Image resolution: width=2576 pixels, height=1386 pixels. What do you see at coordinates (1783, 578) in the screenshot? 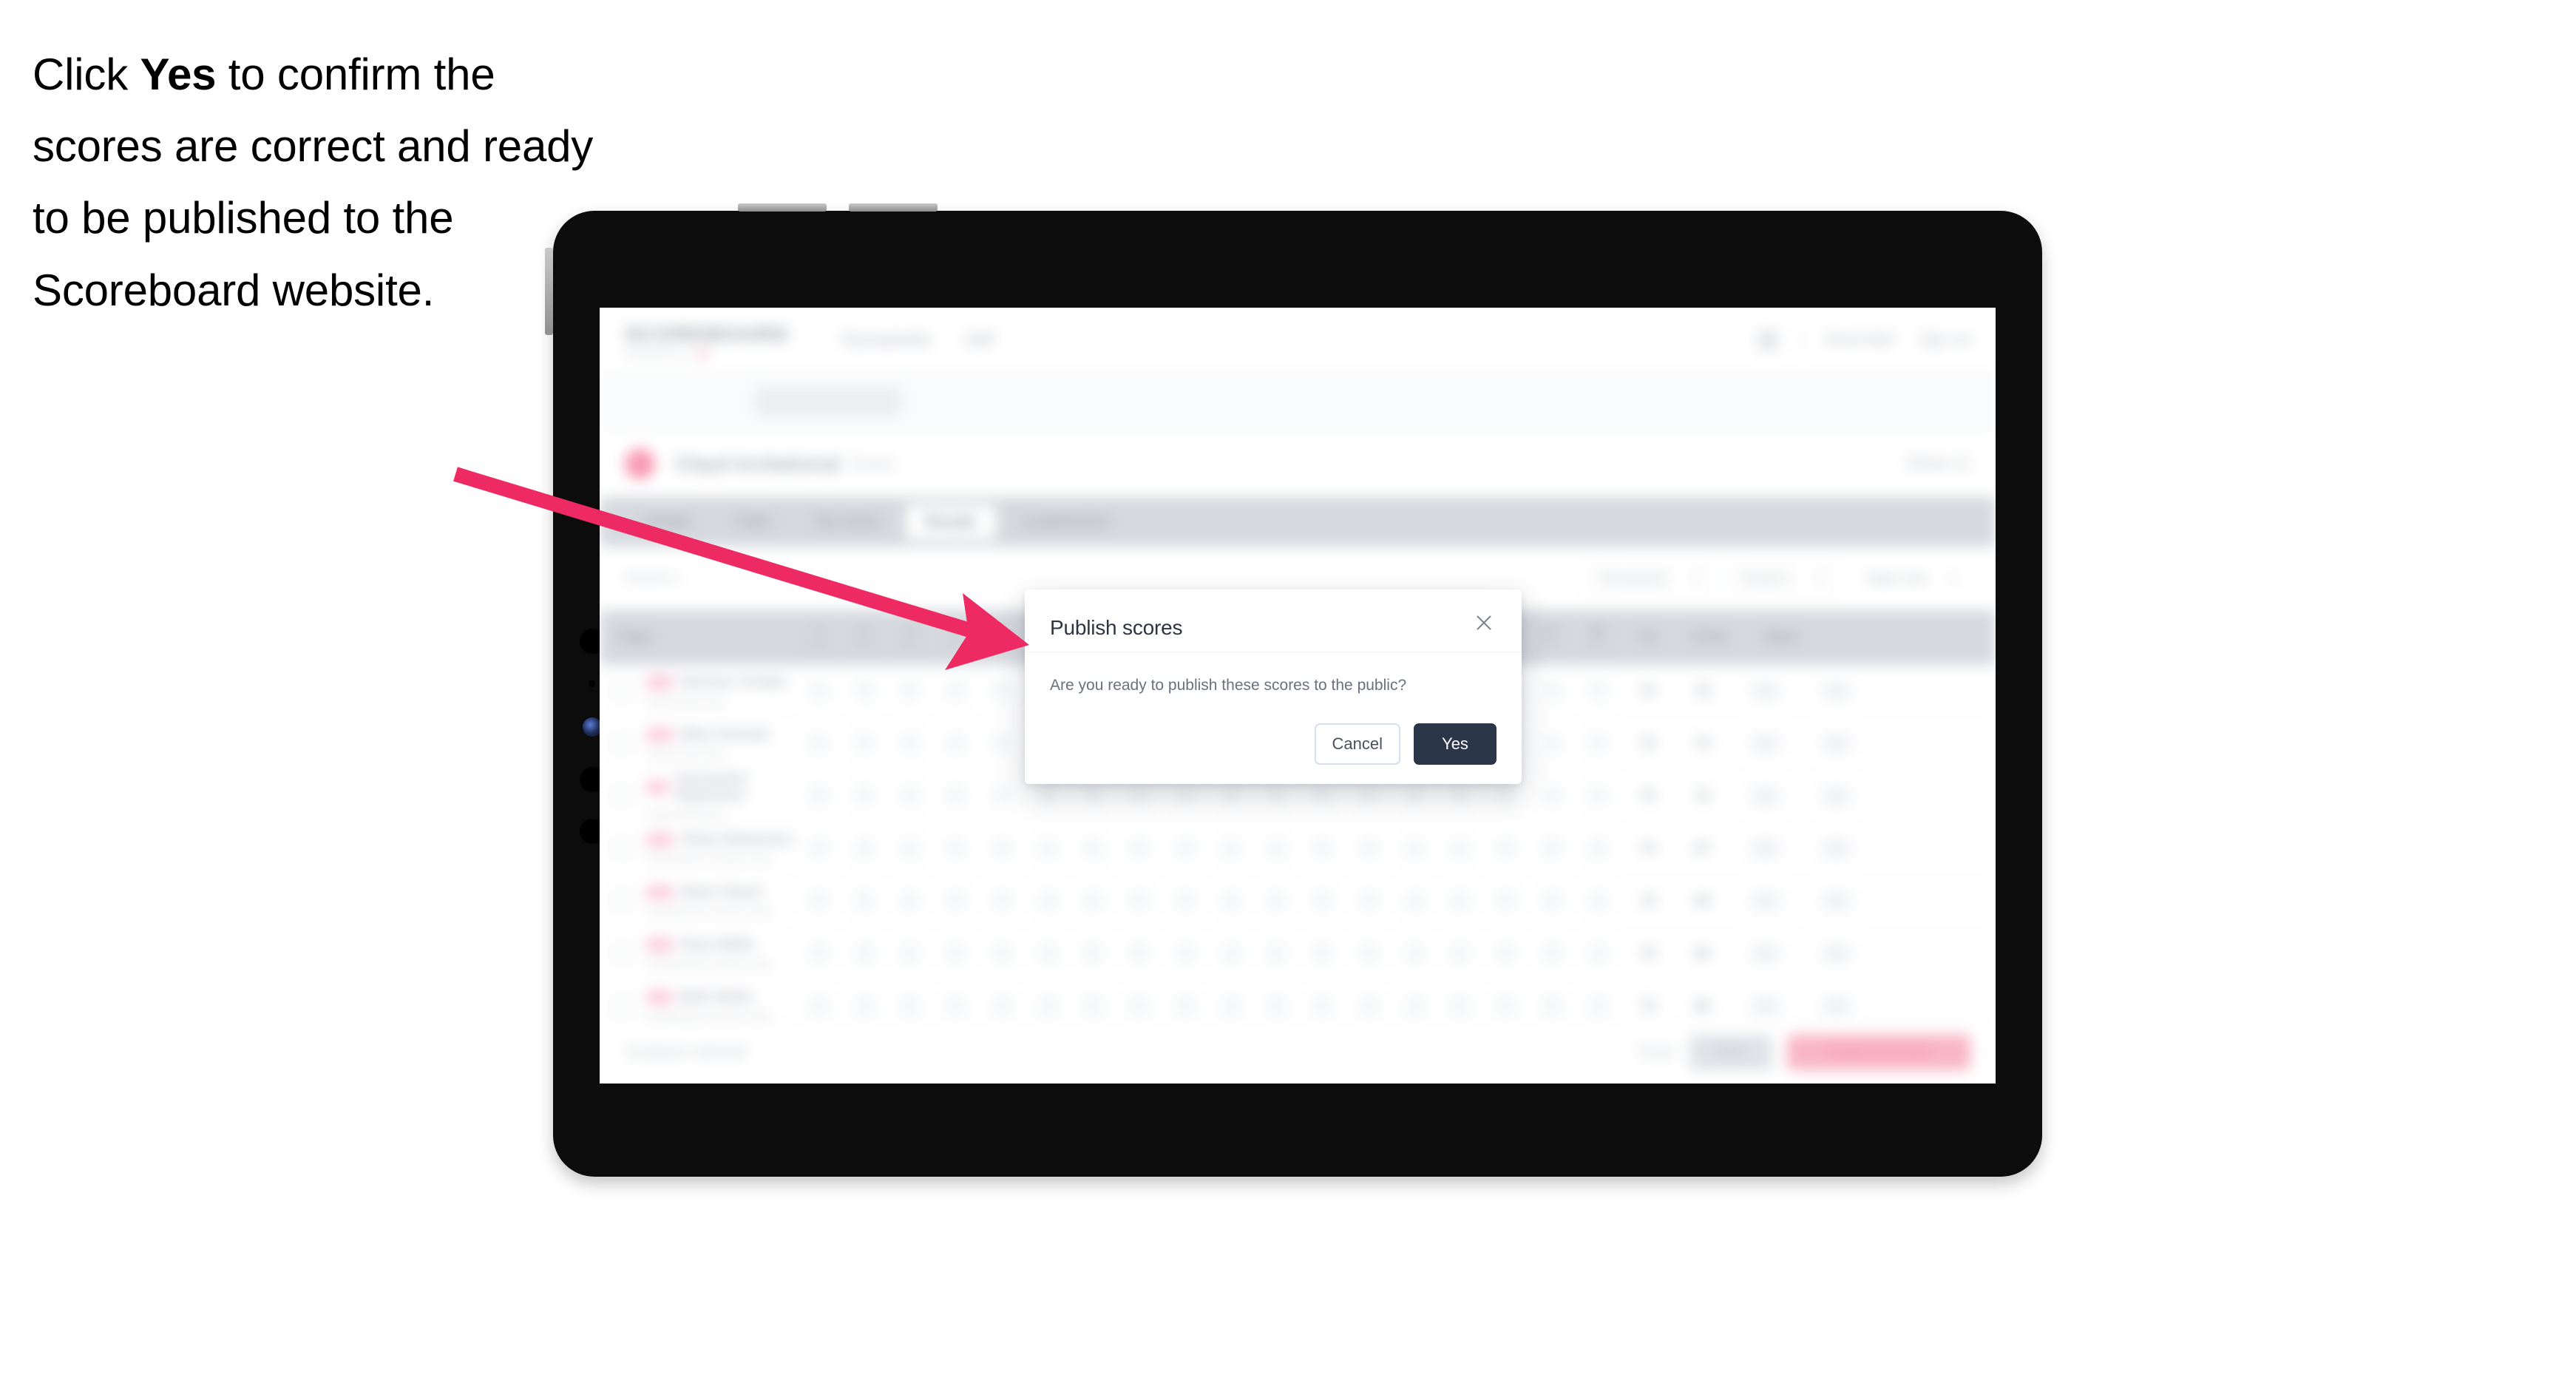
I see `round-filter: Round 1` at bounding box center [1783, 578].